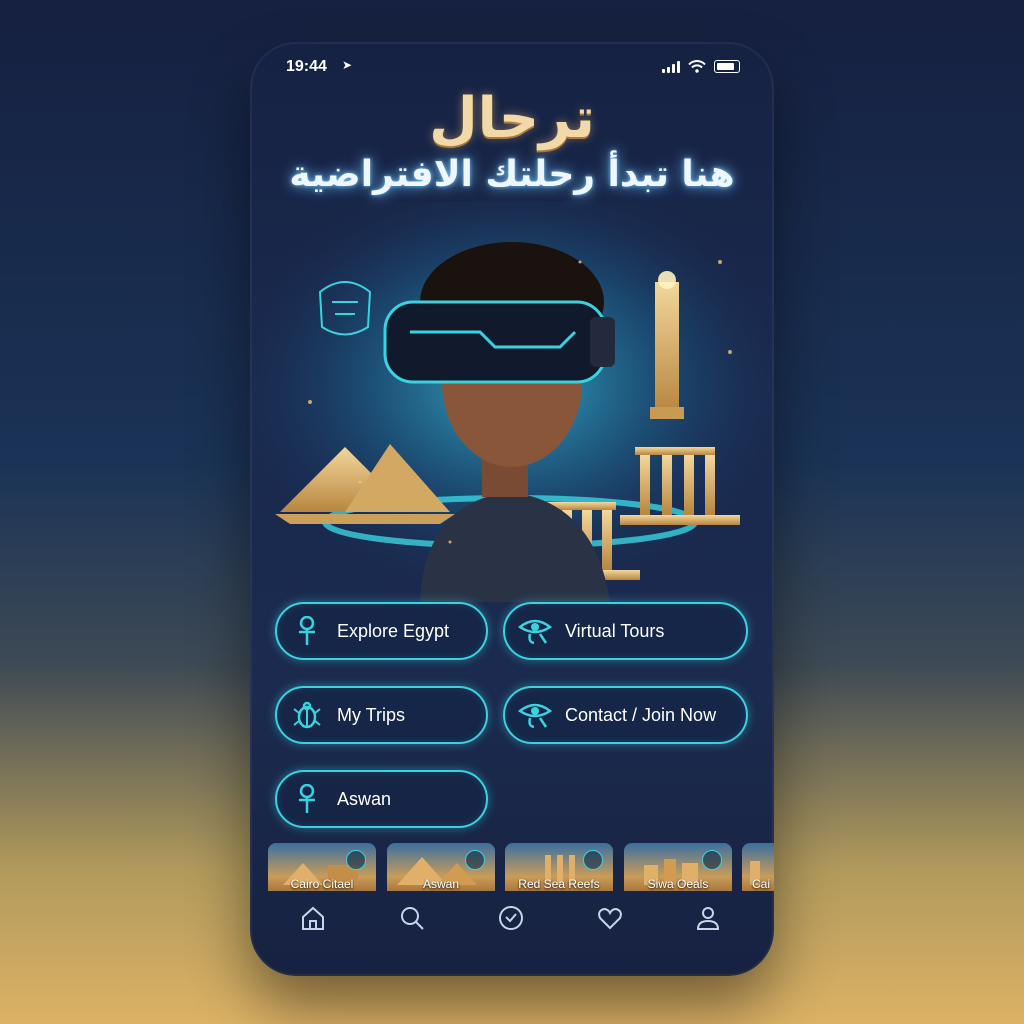 This screenshot has height=1024, width=1024. I want to click on destination-label: Red Sea Reefs, so click(559, 884).